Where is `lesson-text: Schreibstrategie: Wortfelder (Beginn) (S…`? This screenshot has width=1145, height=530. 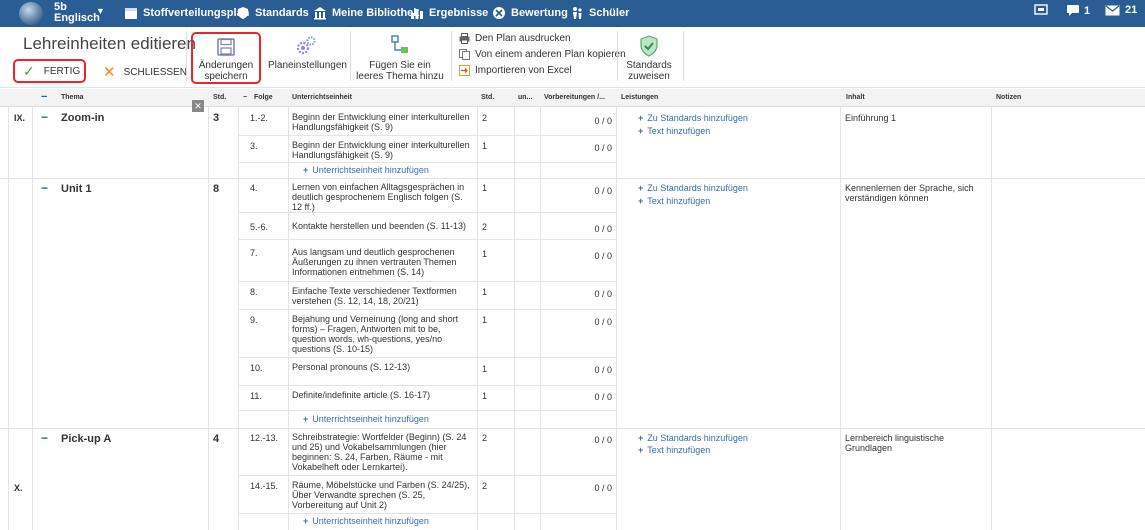
lesson-text: Schreibstrategie: Wortfelder (Beginn) (S… is located at coordinates (383, 452).